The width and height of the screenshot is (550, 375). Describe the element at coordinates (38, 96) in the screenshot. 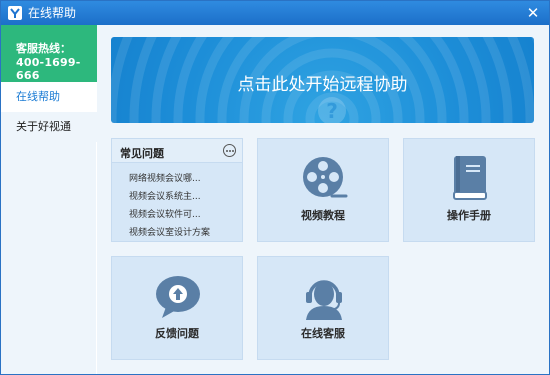

I see `sidebar-item-label: 在线帮助` at that location.